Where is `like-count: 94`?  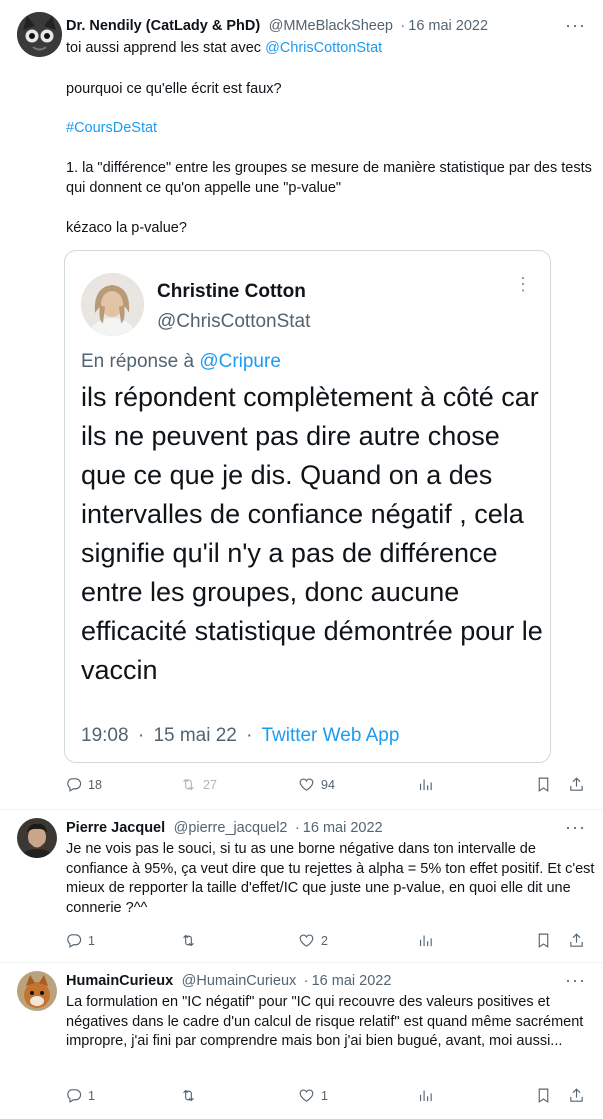 like-count: 94 is located at coordinates (328, 784).